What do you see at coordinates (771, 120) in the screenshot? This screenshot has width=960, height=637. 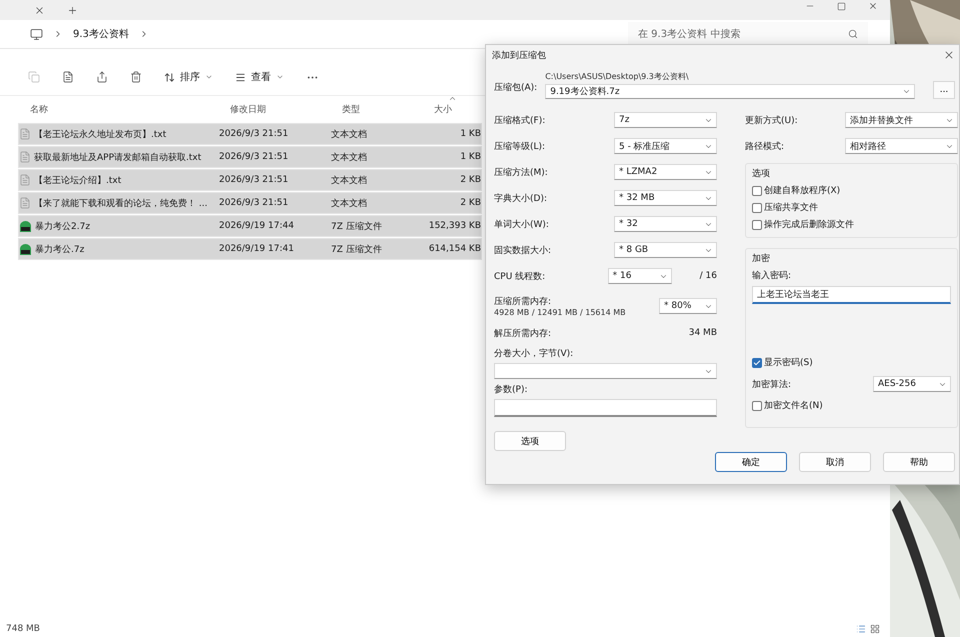 I see `field-label: 更新方式(U):` at bounding box center [771, 120].